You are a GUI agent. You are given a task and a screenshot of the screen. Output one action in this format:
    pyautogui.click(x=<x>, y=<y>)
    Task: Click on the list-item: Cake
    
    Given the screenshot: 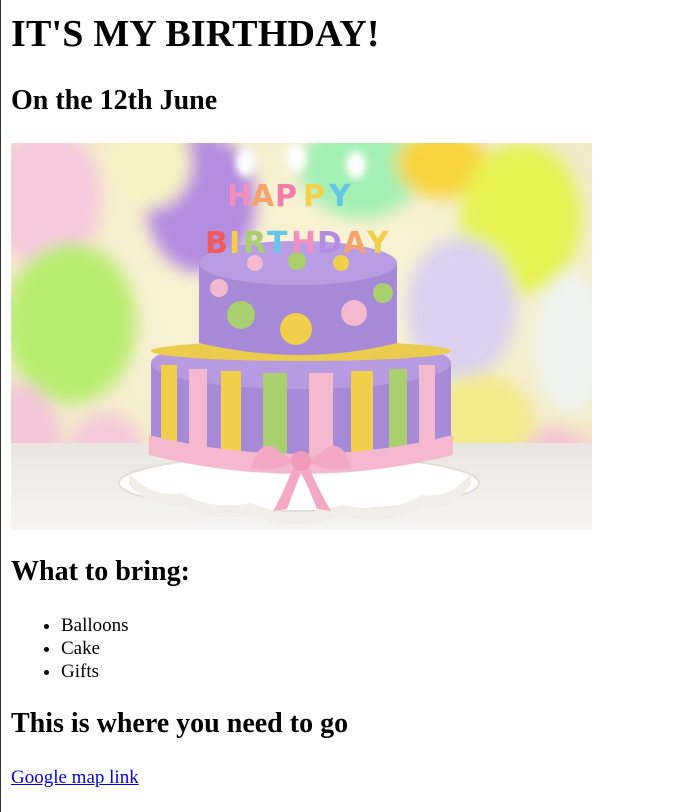 What is the action you would take?
    pyautogui.click(x=95, y=648)
    